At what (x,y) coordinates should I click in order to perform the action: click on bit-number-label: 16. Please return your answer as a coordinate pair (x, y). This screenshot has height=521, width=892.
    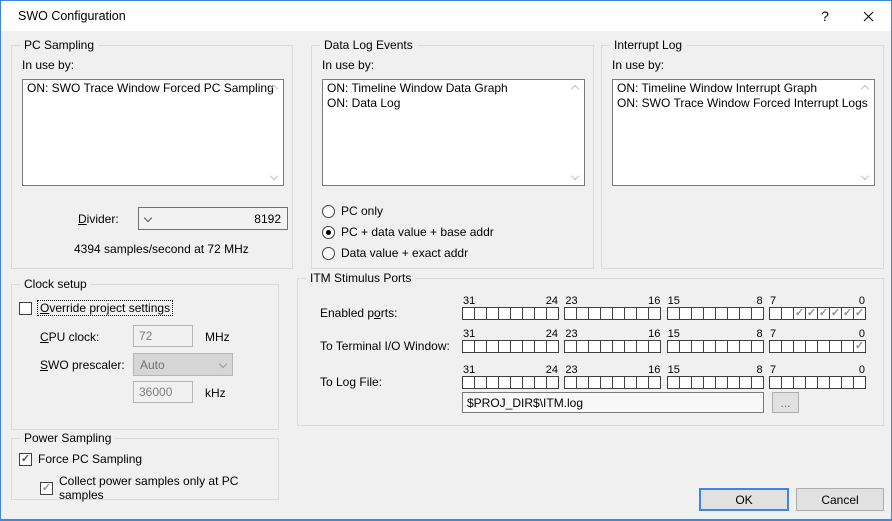
    Looking at the image, I should click on (654, 334).